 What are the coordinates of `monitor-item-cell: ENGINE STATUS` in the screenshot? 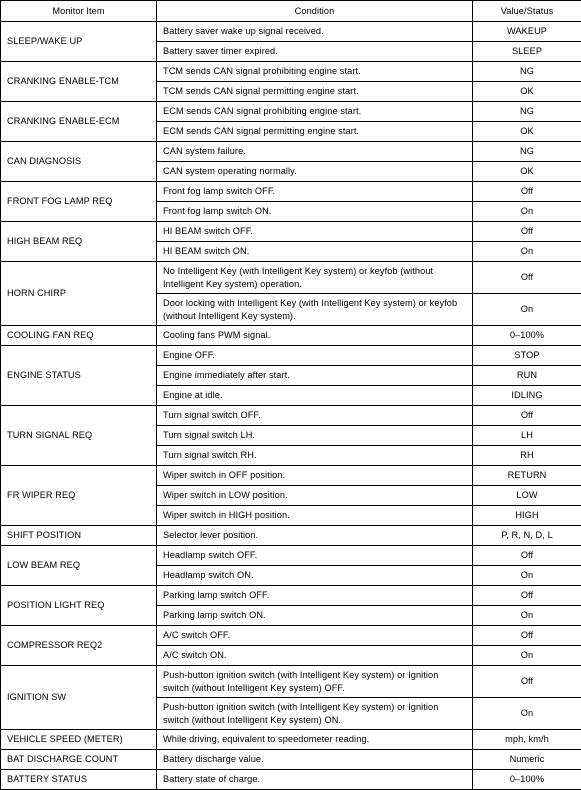 It's located at (79, 376).